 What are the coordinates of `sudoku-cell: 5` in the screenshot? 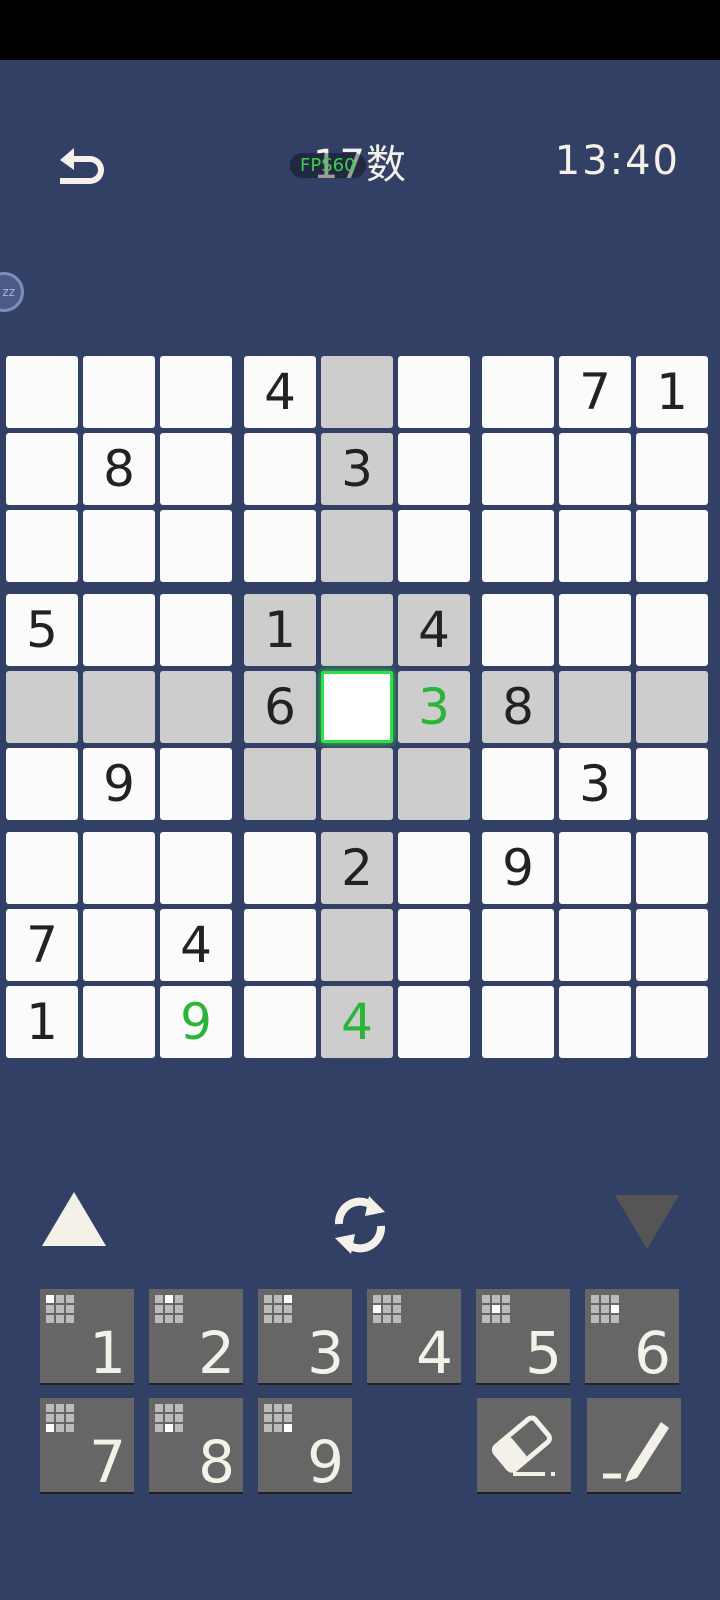 It's located at (42, 630).